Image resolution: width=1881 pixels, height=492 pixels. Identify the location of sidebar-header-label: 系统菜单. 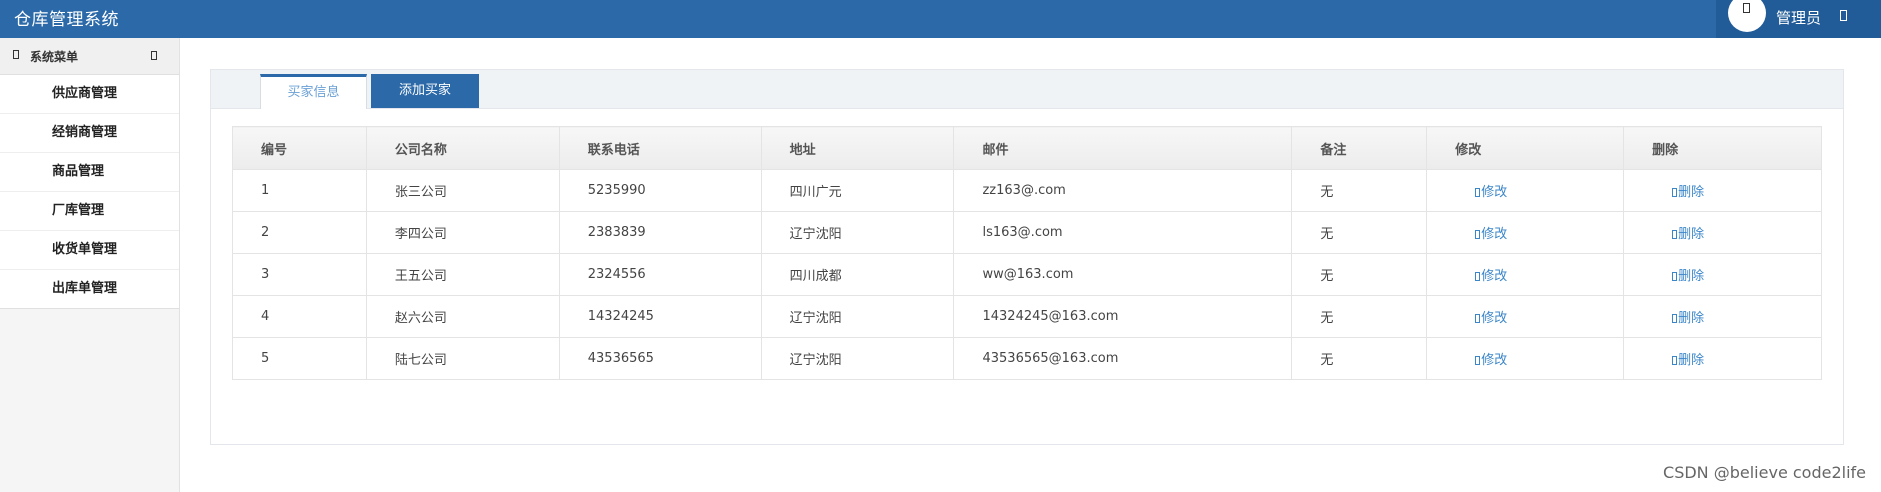
(54, 57).